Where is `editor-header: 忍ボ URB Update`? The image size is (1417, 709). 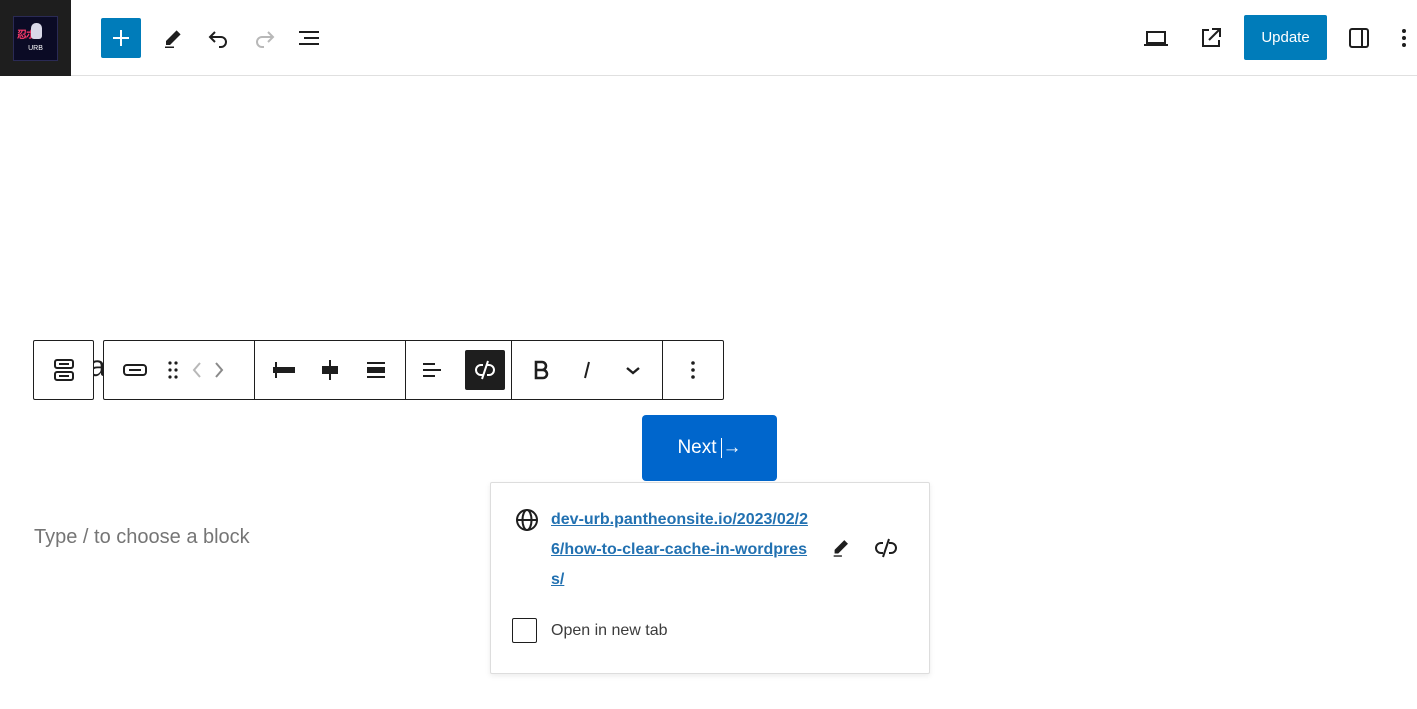
editor-header: 忍ボ URB Update is located at coordinates (708, 38).